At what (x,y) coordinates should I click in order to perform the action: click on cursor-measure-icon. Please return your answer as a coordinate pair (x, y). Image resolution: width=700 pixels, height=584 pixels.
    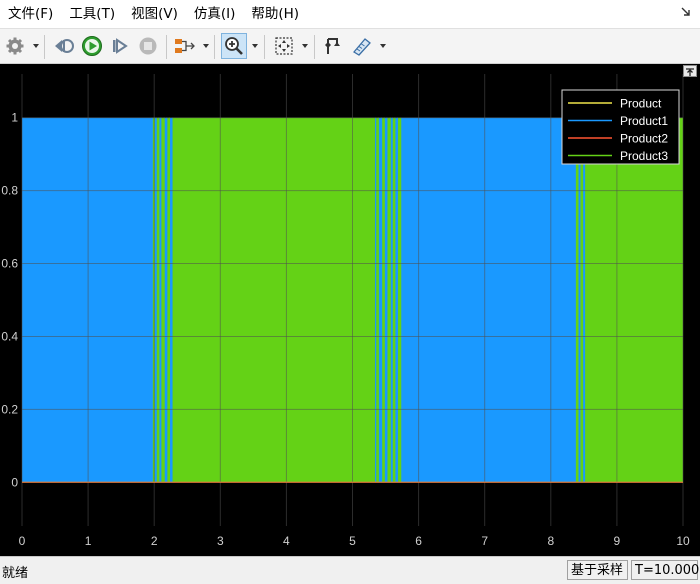
    Looking at the image, I should click on (332, 46).